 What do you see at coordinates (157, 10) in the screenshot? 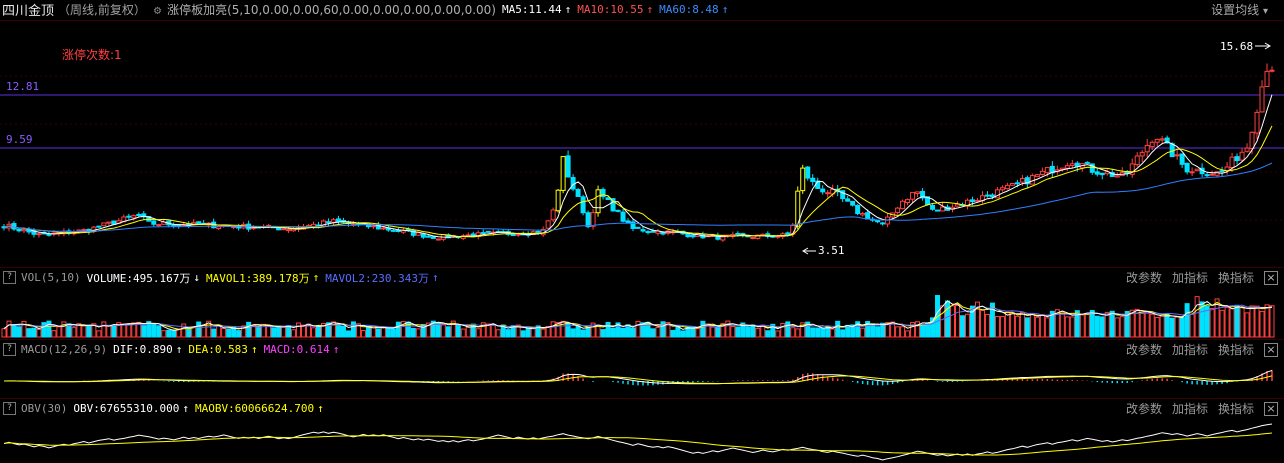
I see `gear-icon: ⚙` at bounding box center [157, 10].